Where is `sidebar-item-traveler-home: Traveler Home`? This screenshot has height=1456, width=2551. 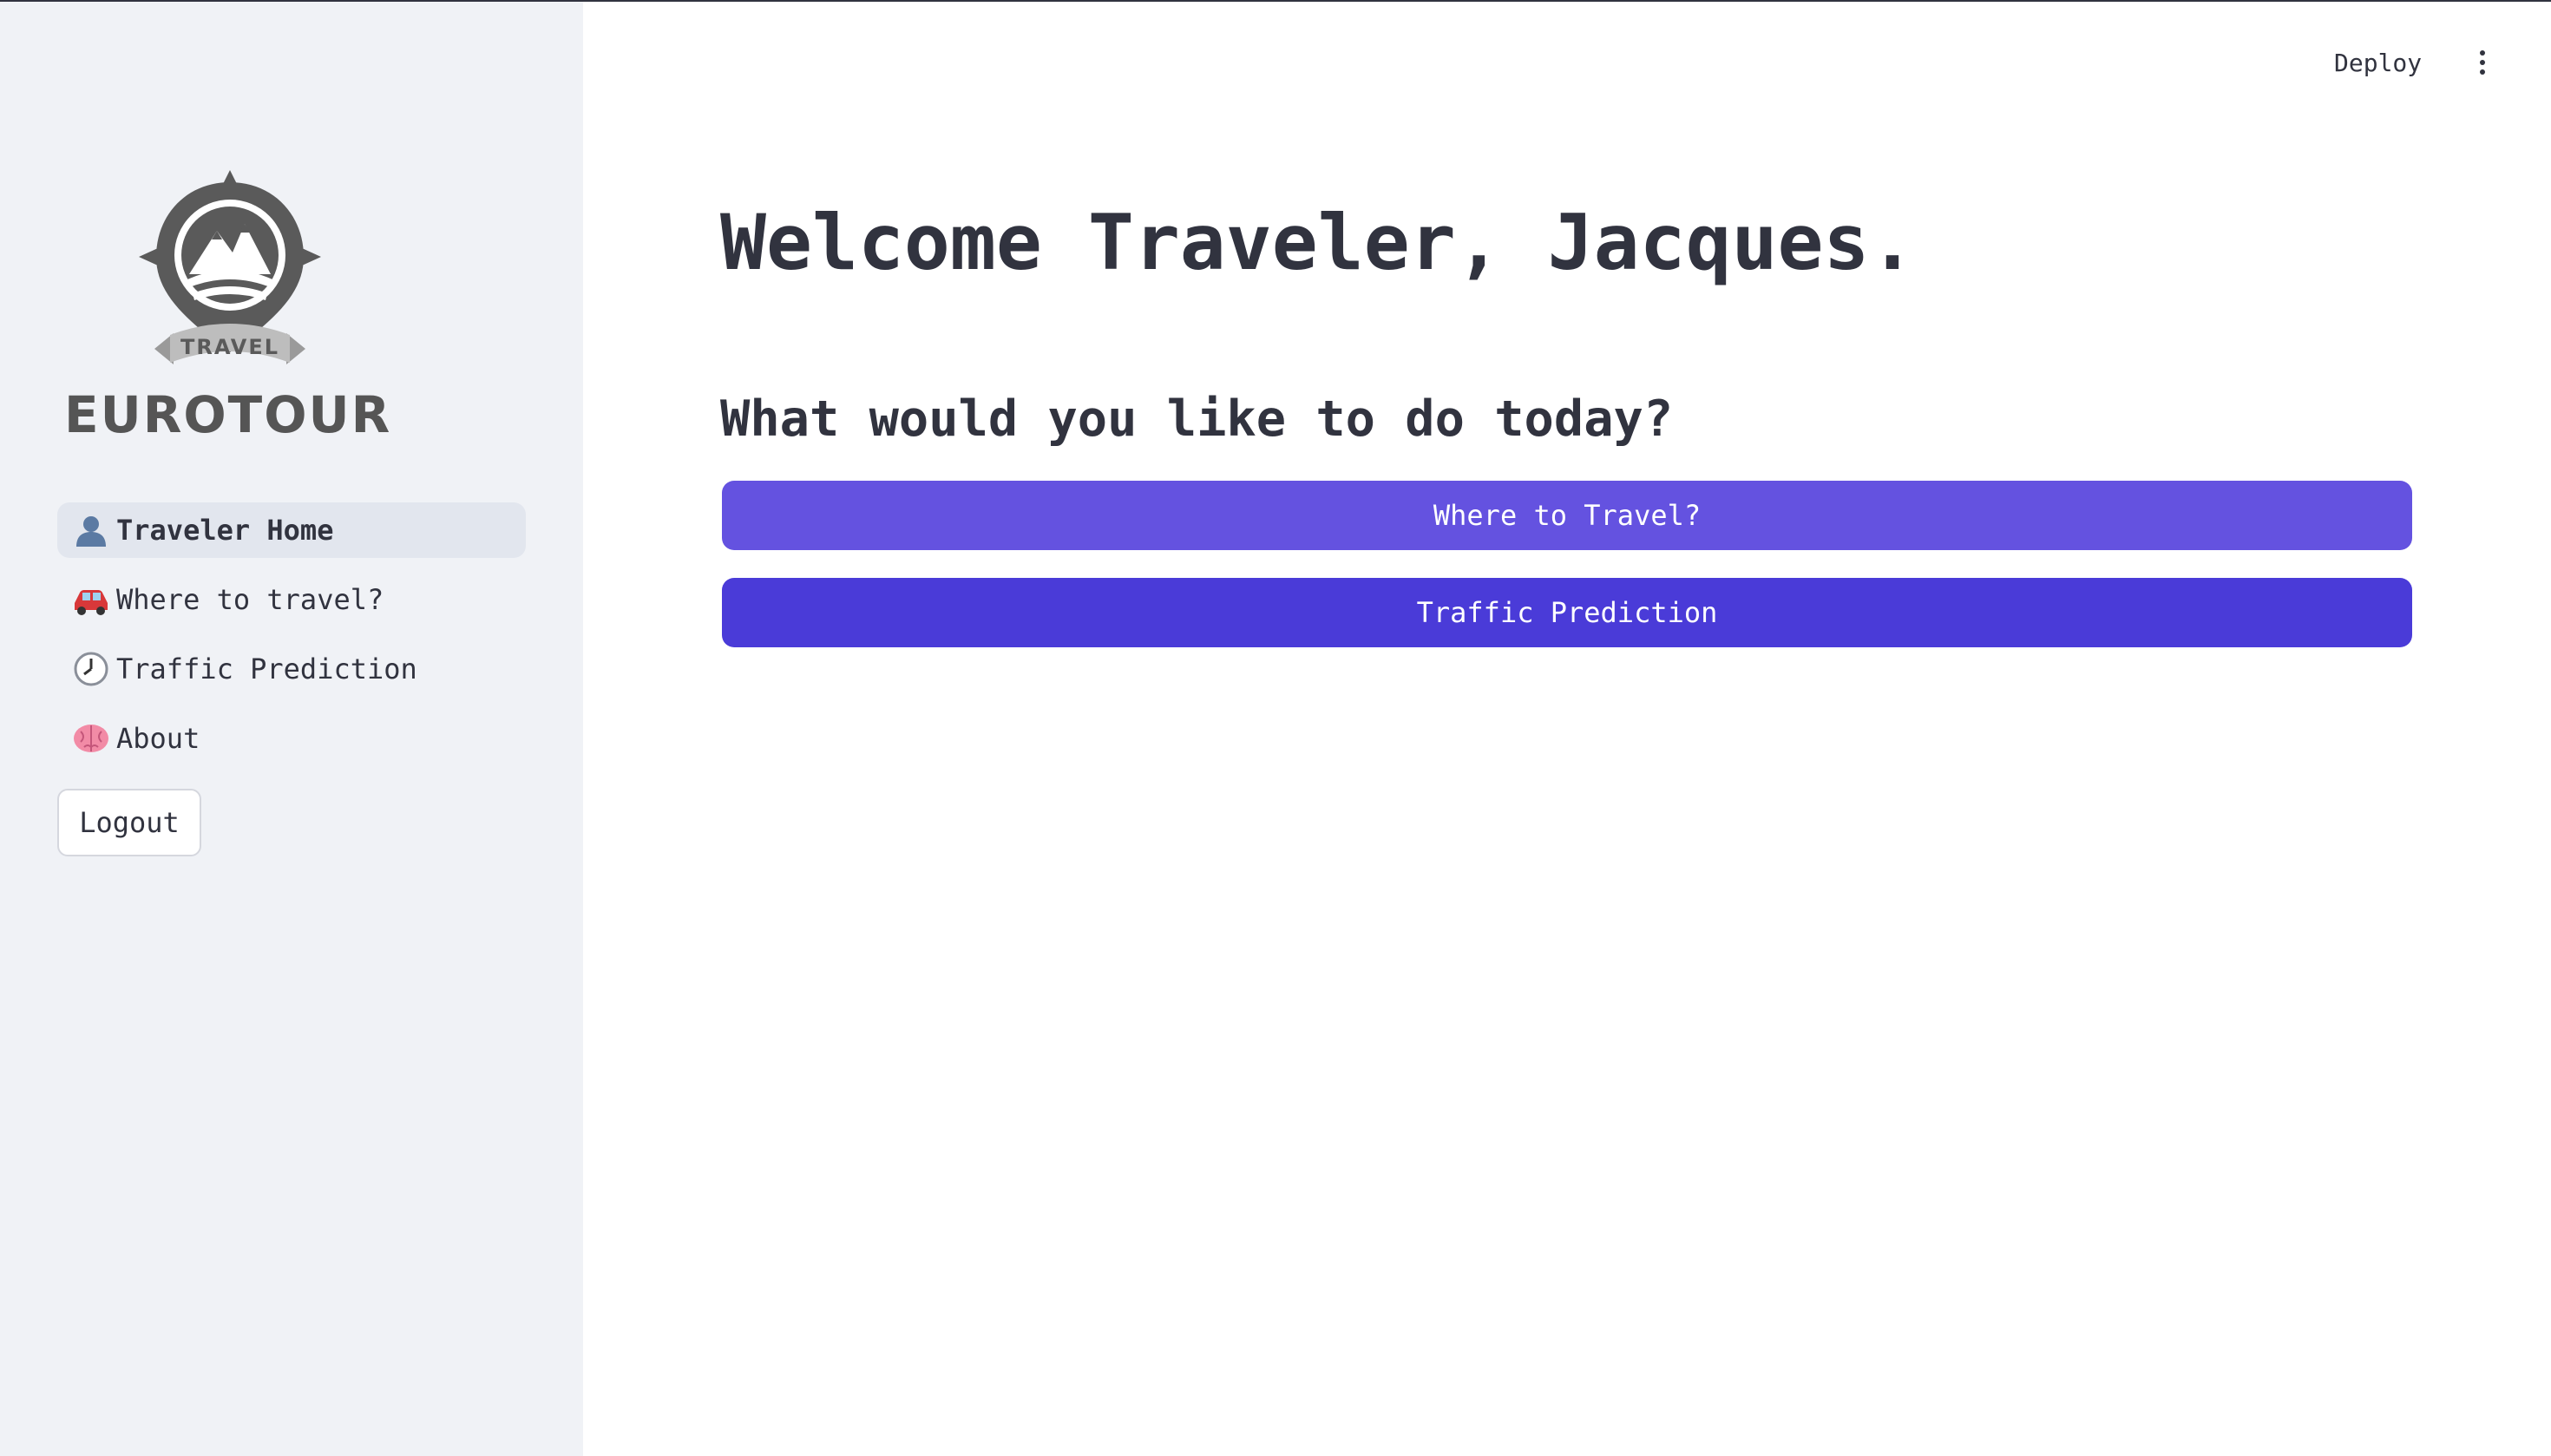 sidebar-item-traveler-home: Traveler Home is located at coordinates (292, 530).